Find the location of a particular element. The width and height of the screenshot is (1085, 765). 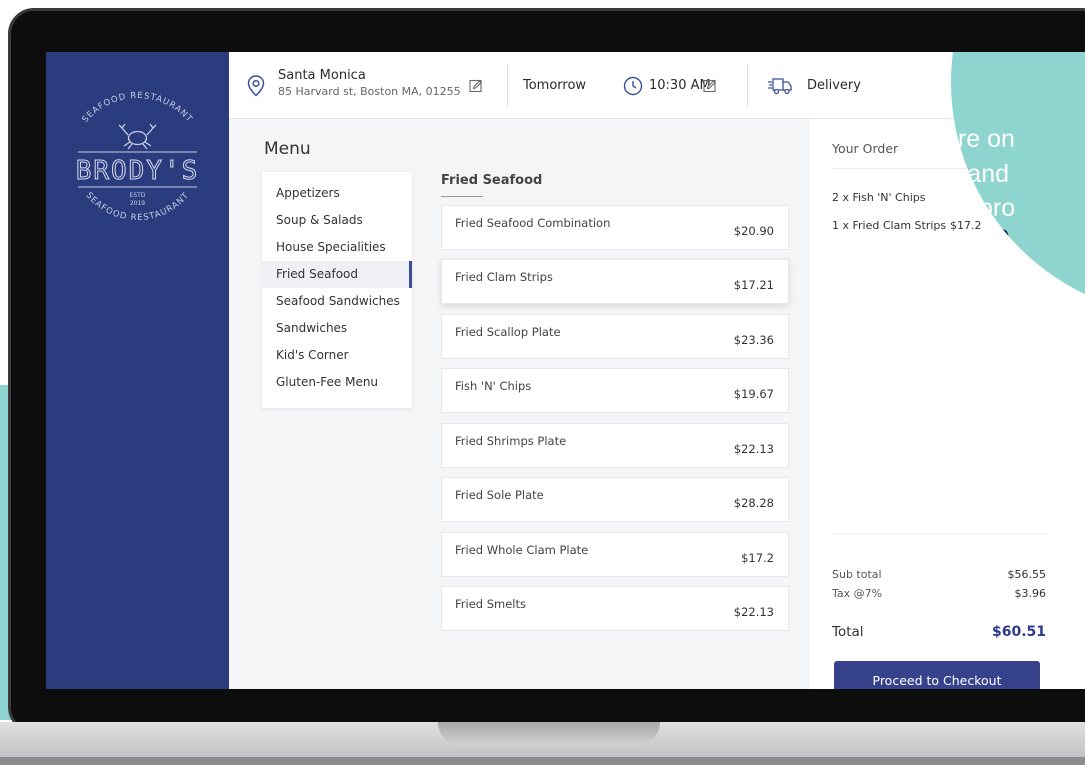

menu-item-card: Fish 'N' Chips $19.67 is located at coordinates (615, 390).